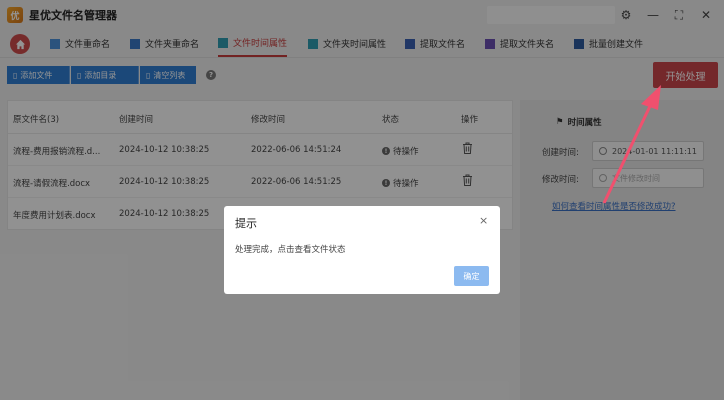 The width and height of the screenshot is (724, 400). I want to click on arrow-head, so click(651, 97).